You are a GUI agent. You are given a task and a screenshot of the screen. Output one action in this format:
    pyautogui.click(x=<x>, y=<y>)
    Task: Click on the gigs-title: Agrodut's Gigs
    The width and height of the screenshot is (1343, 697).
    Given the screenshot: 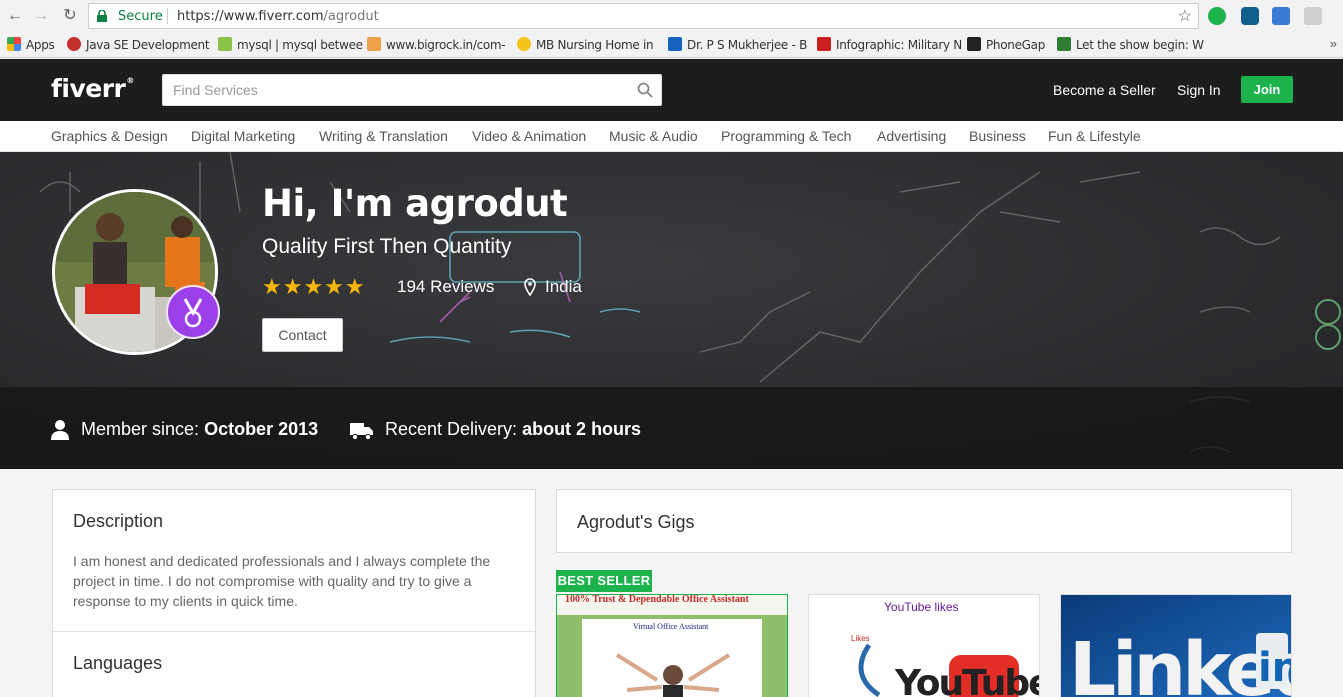 What is the action you would take?
    pyautogui.click(x=636, y=522)
    